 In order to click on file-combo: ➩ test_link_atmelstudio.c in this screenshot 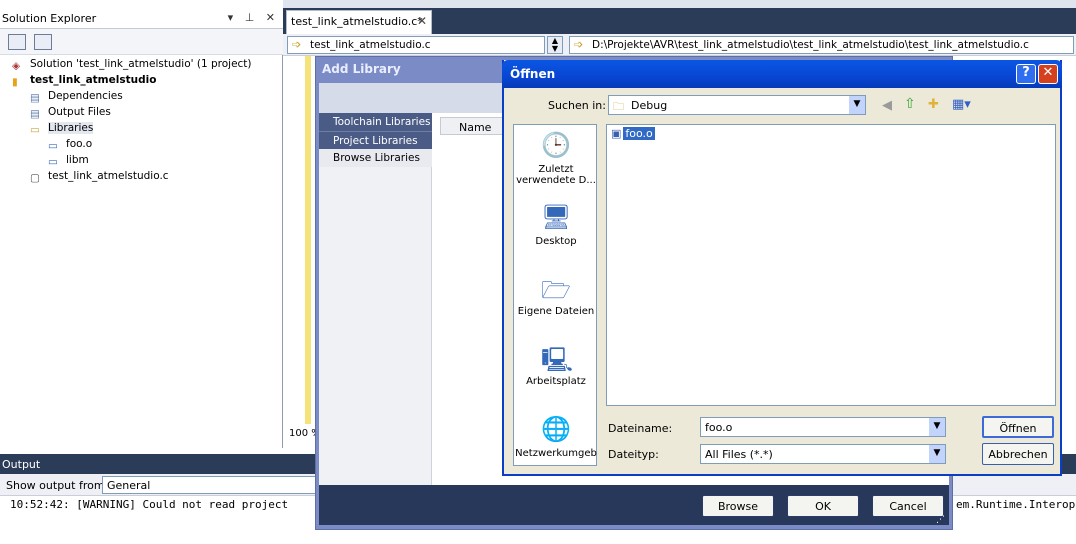, I will do `click(416, 45)`.